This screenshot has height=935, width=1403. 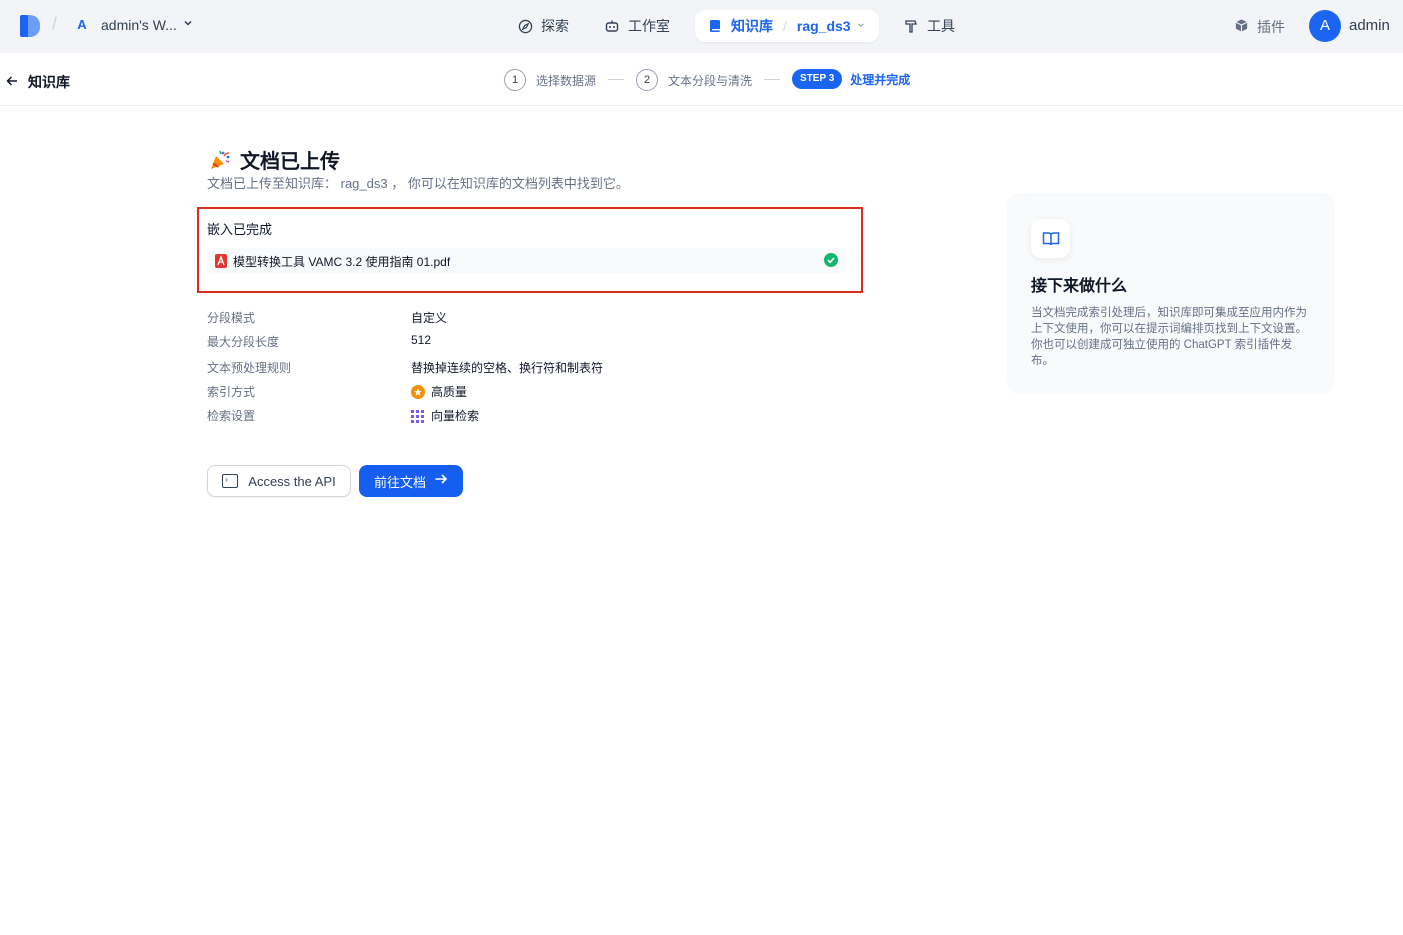 I want to click on nav-explore-label: 探索, so click(x=555, y=26).